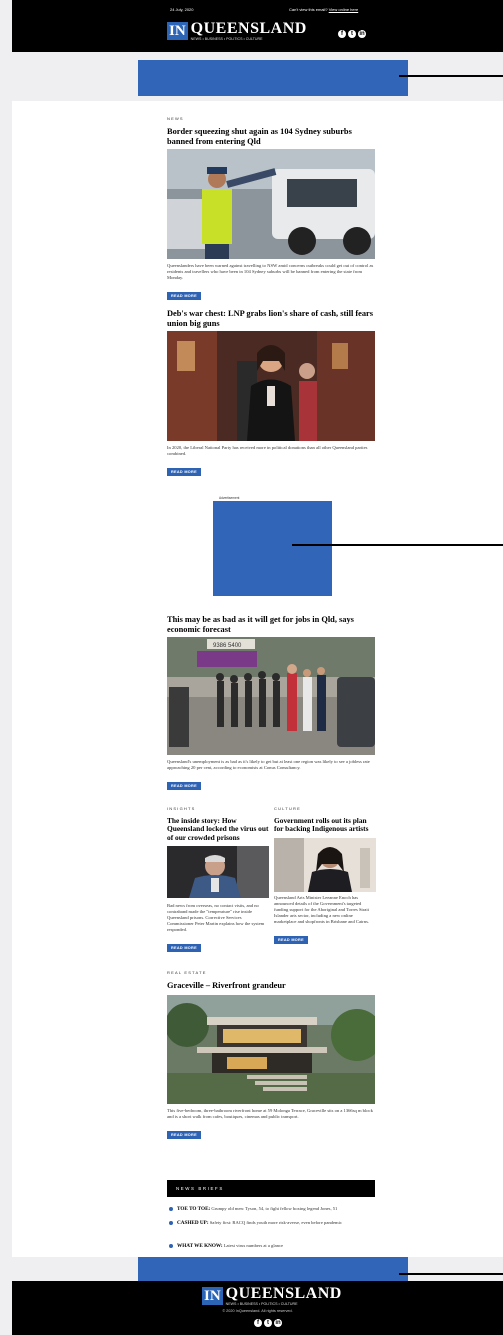 The height and width of the screenshot is (1335, 503). What do you see at coordinates (273, 1269) in the screenshot?
I see `bottom-advertisement` at bounding box center [273, 1269].